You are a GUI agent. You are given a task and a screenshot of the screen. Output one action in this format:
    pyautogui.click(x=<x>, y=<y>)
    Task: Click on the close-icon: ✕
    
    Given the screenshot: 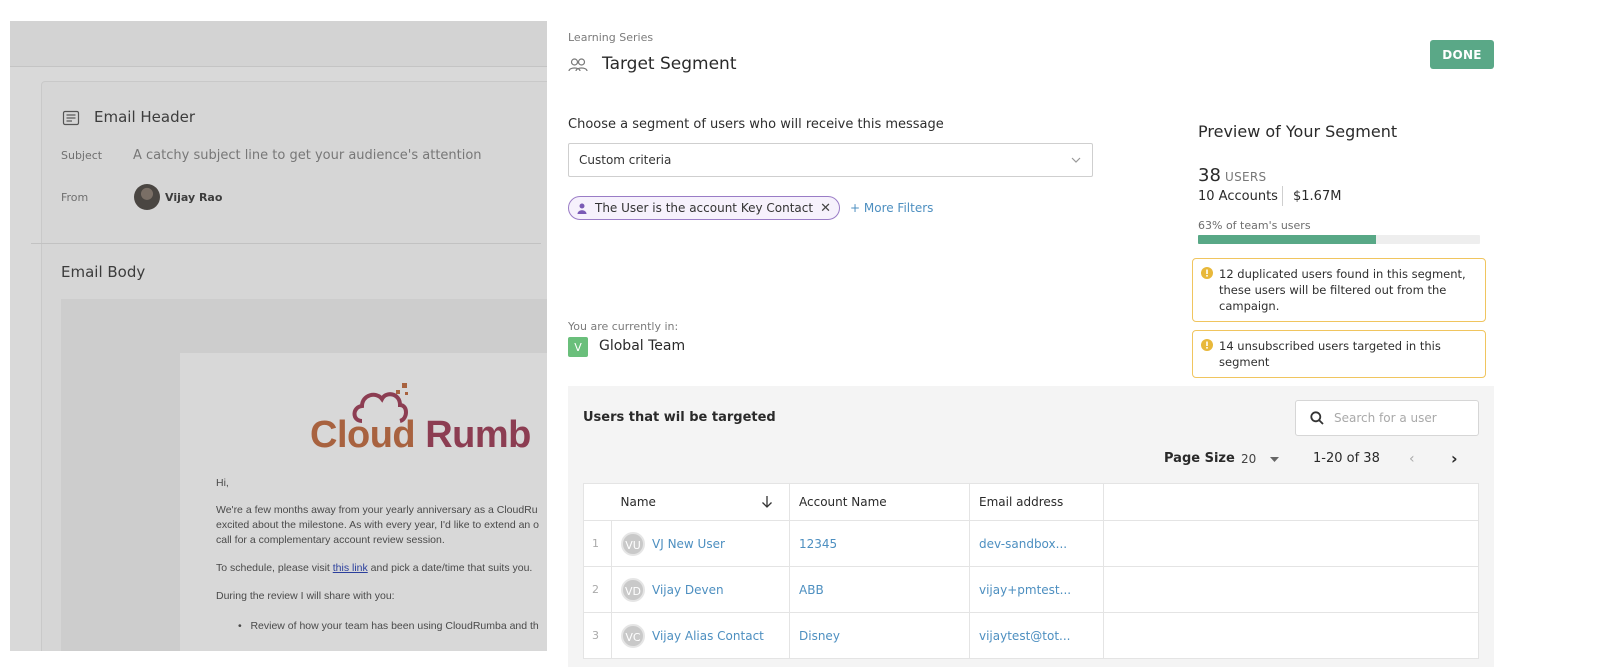 What is the action you would take?
    pyautogui.click(x=825, y=208)
    